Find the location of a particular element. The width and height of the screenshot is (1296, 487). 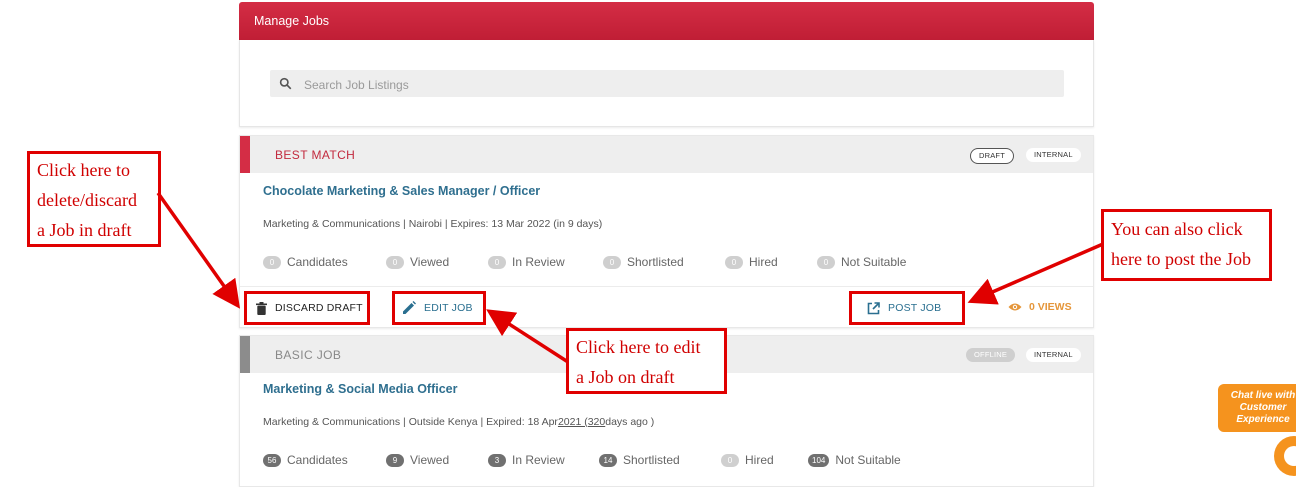

stat-shortlisted: 14 Shortlisted is located at coordinates (639, 460).